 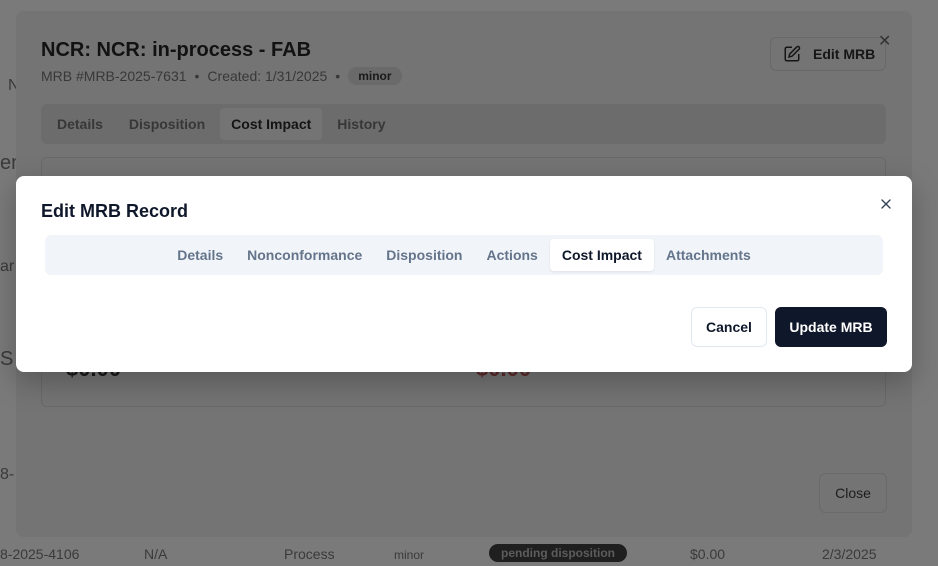 What do you see at coordinates (886, 204) in the screenshot?
I see `close-icon` at bounding box center [886, 204].